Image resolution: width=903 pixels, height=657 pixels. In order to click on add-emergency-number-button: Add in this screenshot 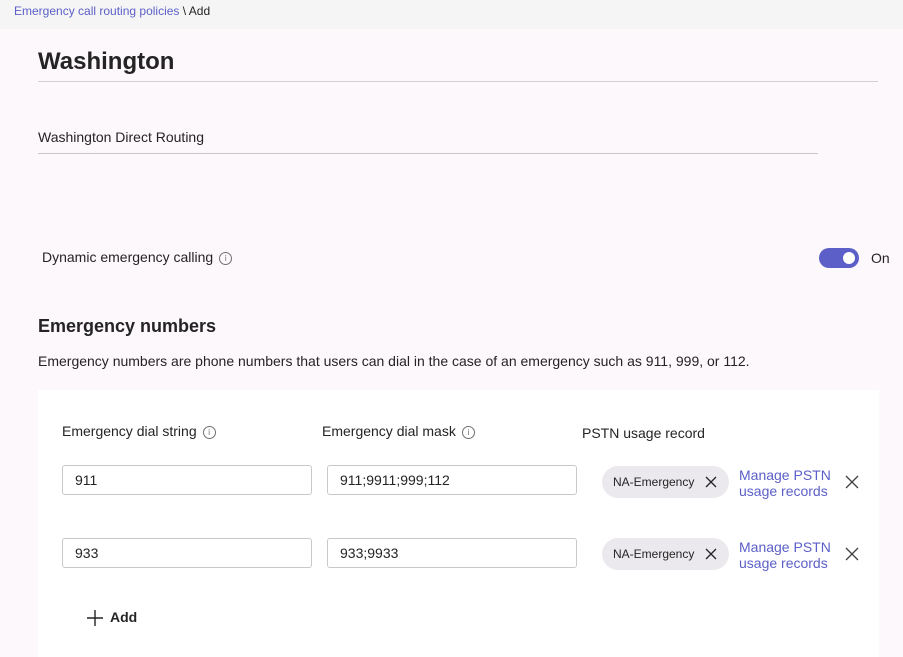, I will do `click(111, 617)`.